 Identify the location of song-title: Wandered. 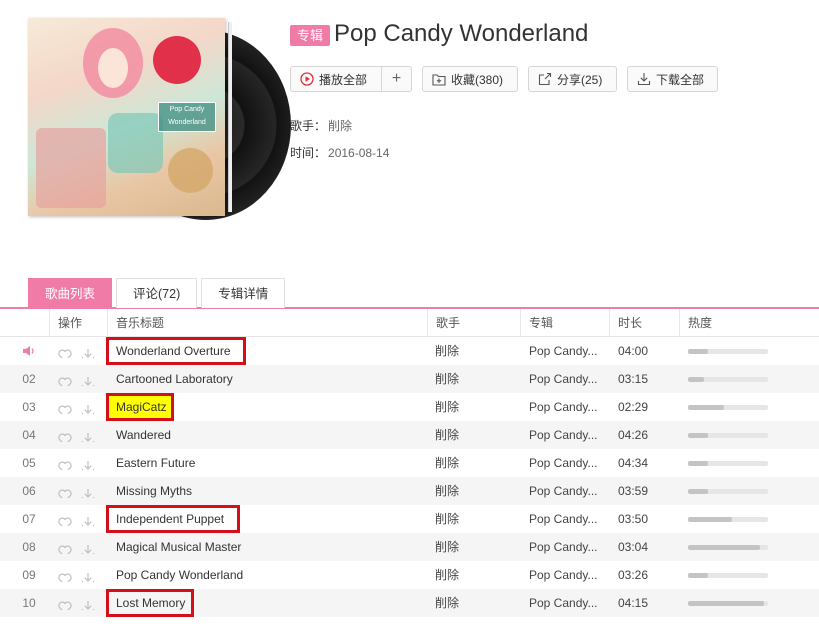
(266, 435).